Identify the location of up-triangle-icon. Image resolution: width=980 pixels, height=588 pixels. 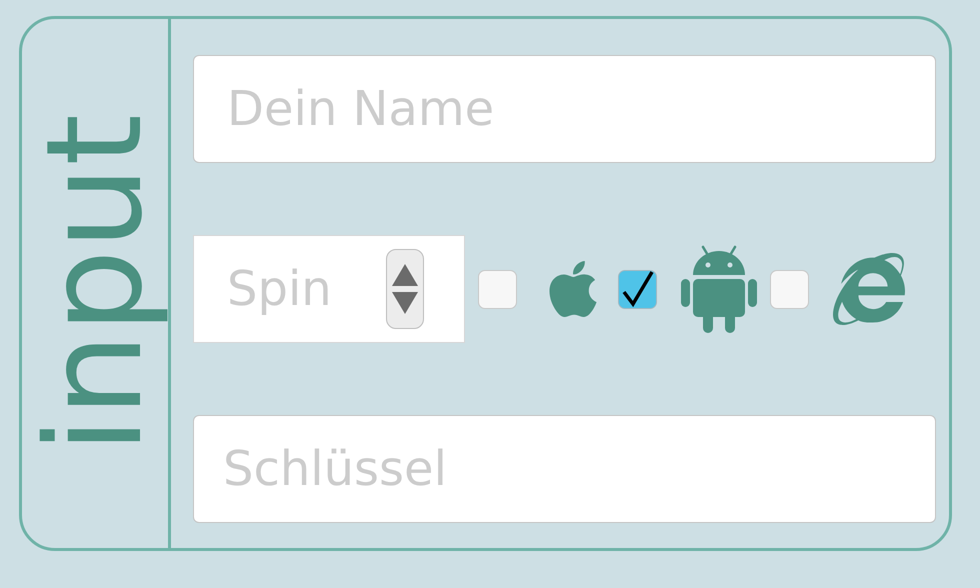
(405, 275).